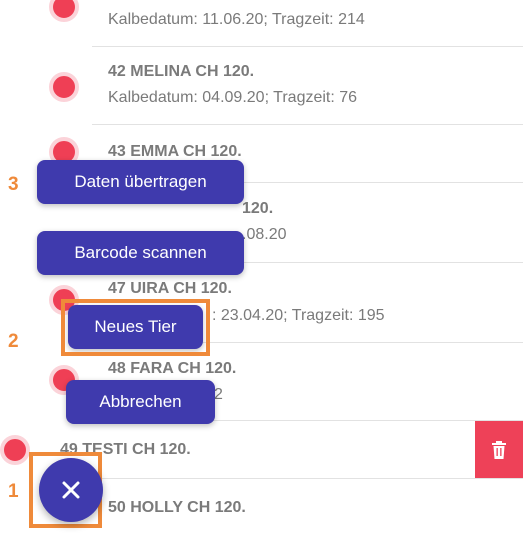 This screenshot has width=523, height=537. Describe the element at coordinates (175, 151) in the screenshot. I see `list-item-title: 43 EMMA CH 120.` at that location.